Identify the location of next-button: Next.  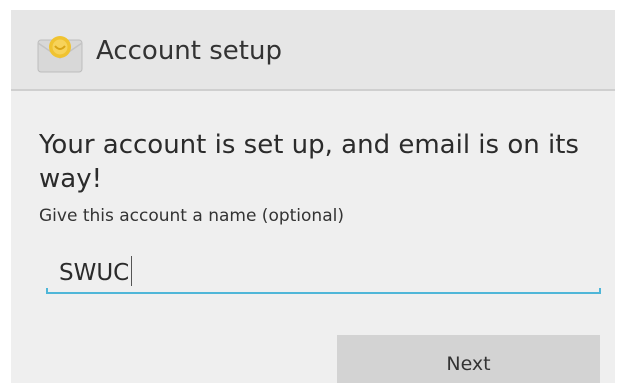
(468, 359).